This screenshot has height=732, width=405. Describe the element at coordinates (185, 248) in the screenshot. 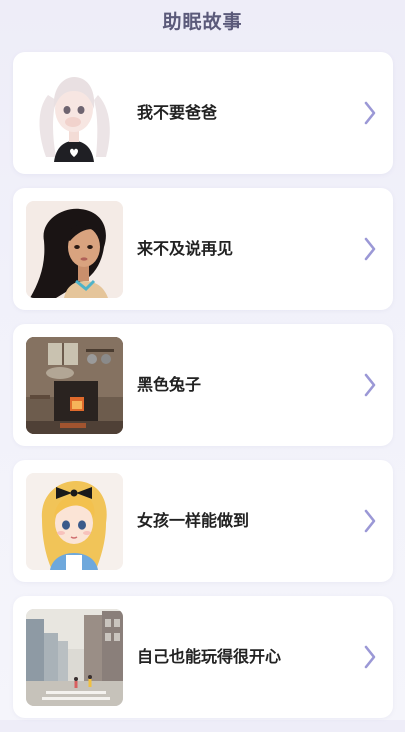

I see `story-title-2: 来不及说再见` at that location.